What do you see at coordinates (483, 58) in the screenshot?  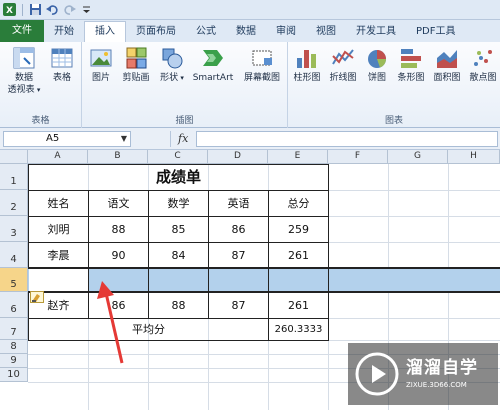 I see `scatter-chart-icon` at bounding box center [483, 58].